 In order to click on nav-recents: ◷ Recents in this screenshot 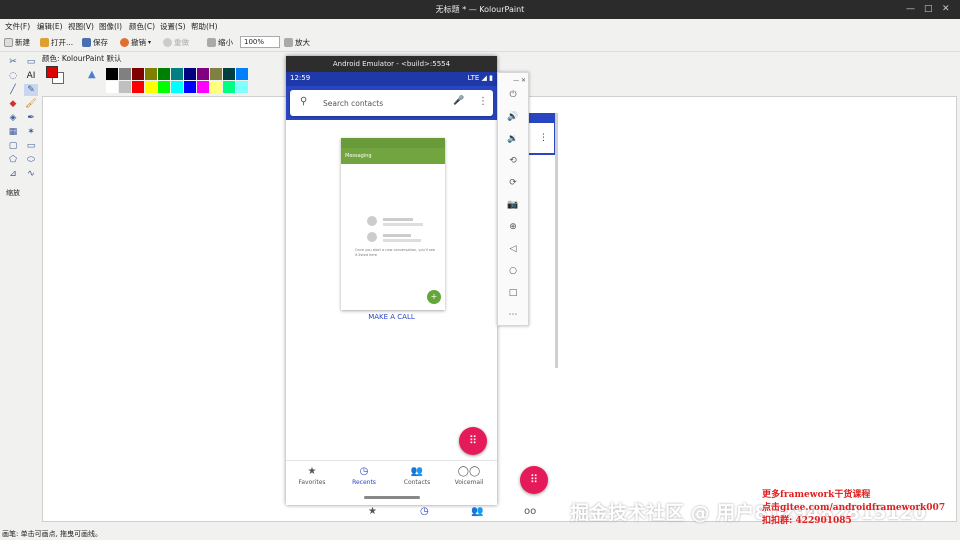, I will do `click(364, 475)`.